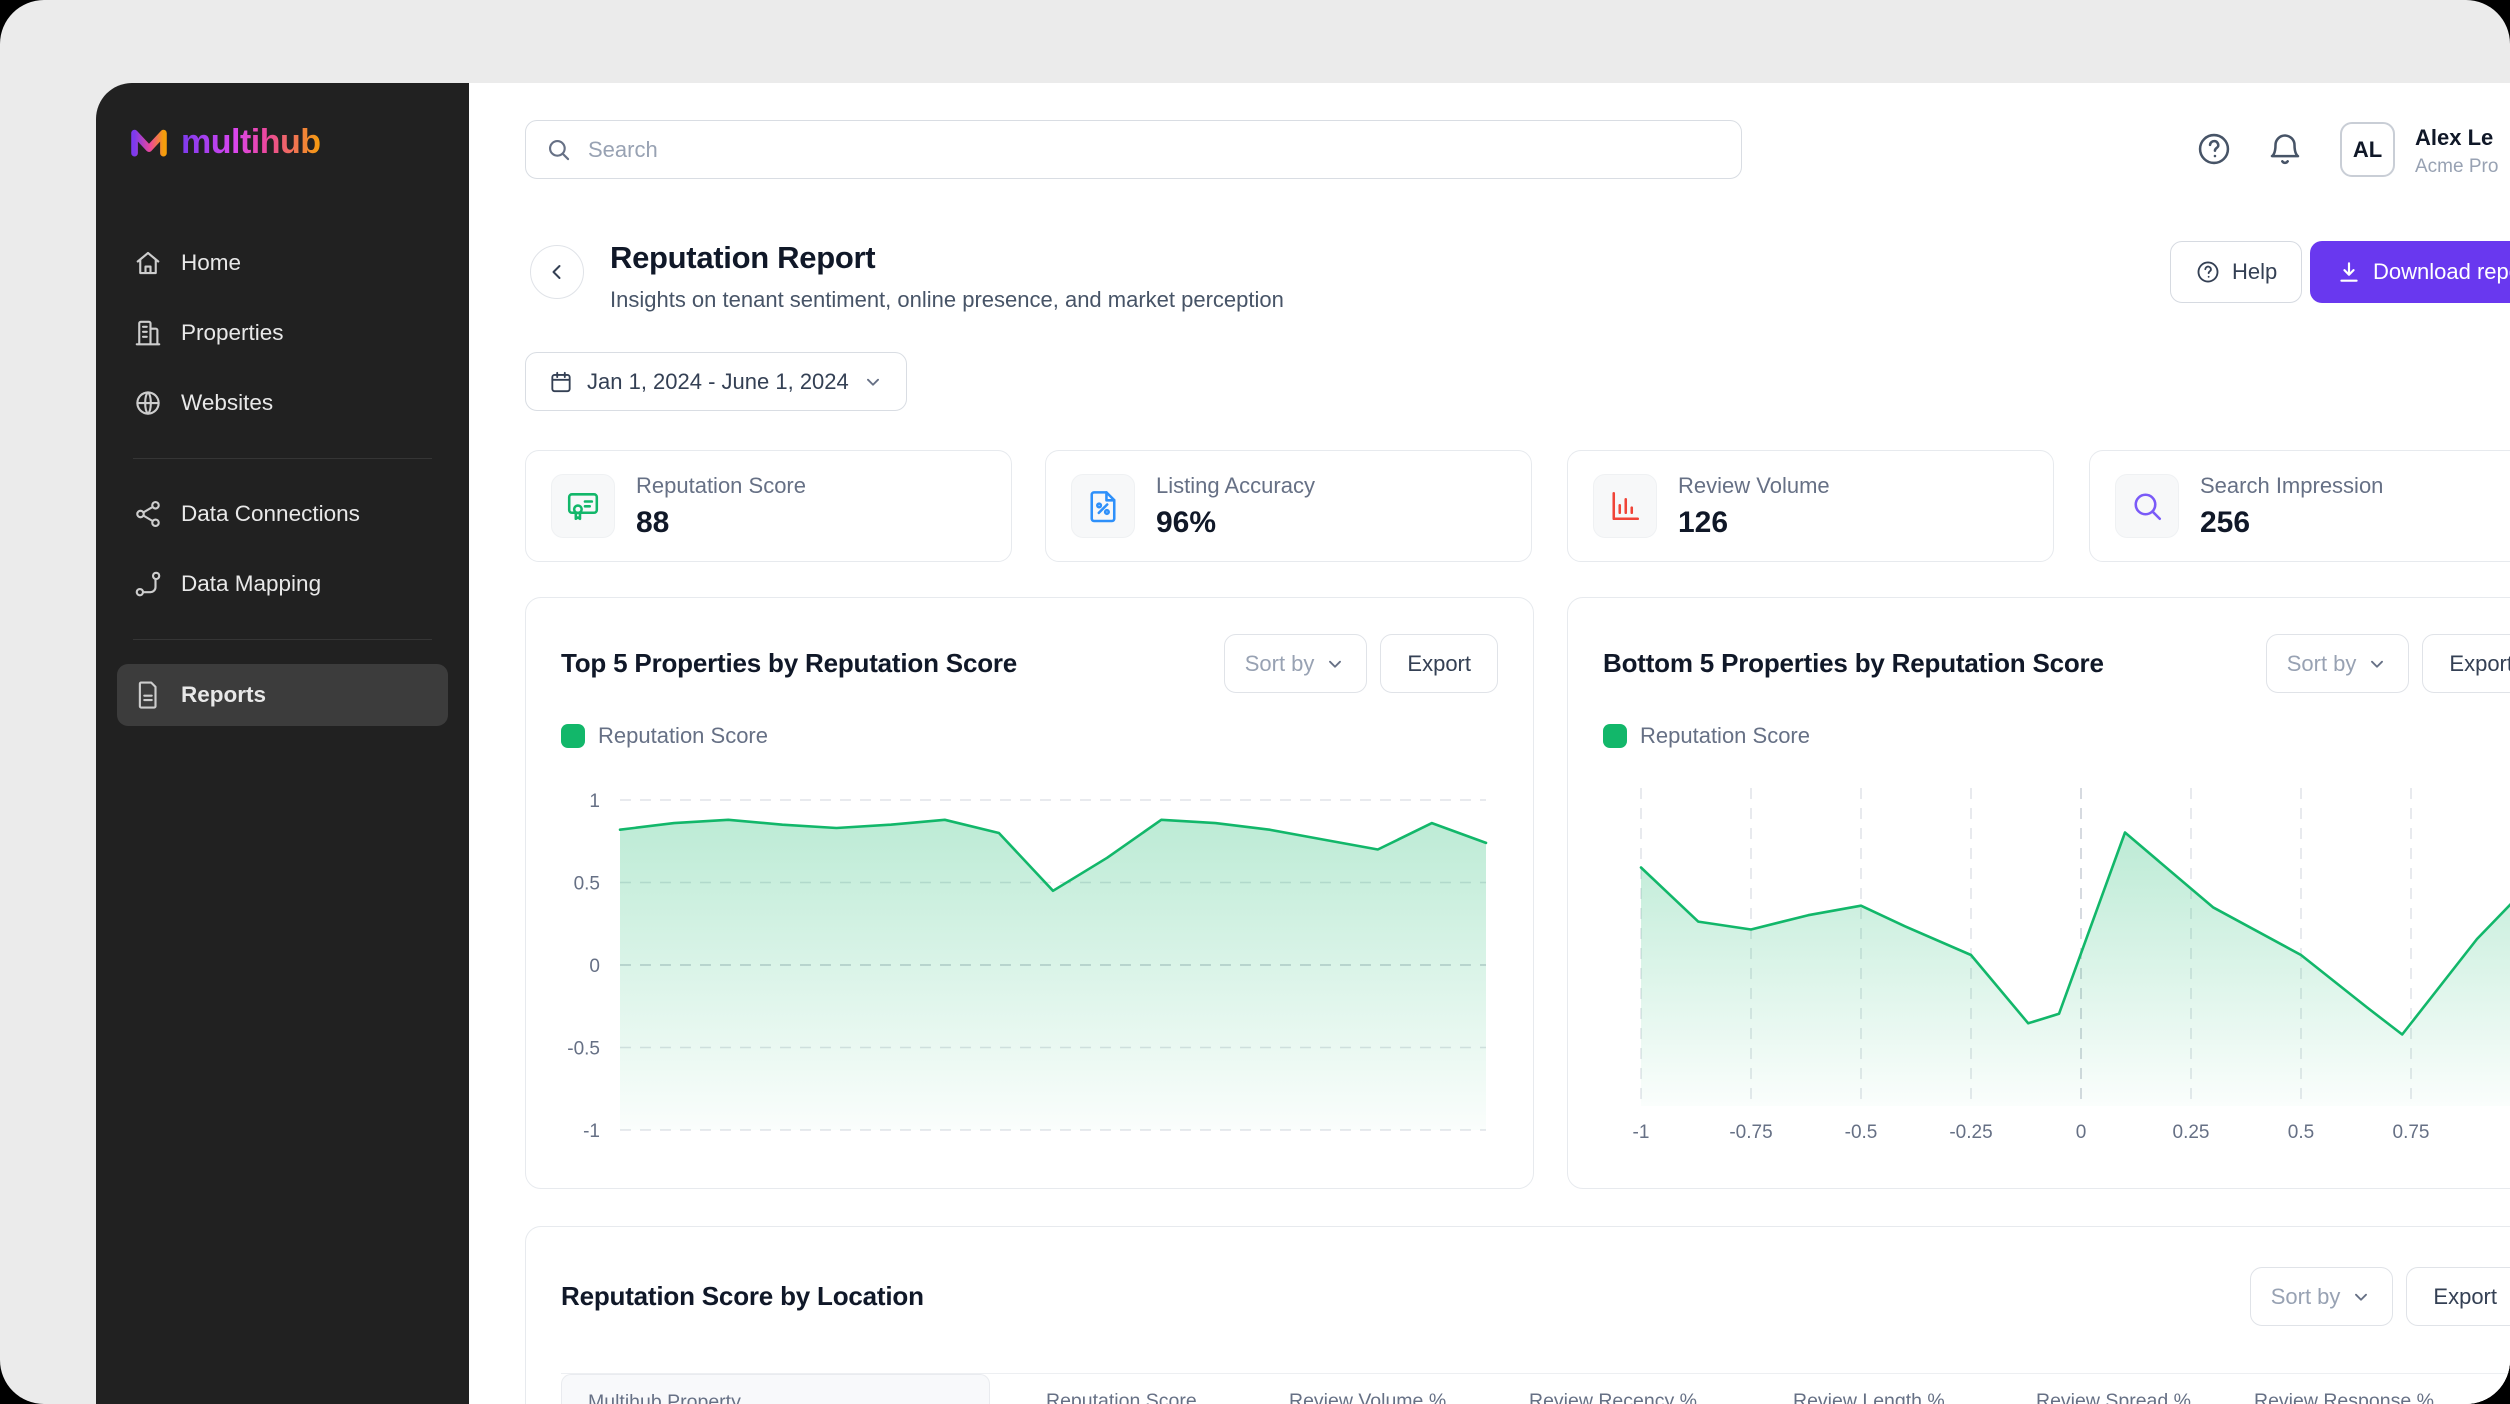 This screenshot has width=2510, height=1404. Describe the element at coordinates (1754, 485) in the screenshot. I see `stat-label: Review Volume` at that location.